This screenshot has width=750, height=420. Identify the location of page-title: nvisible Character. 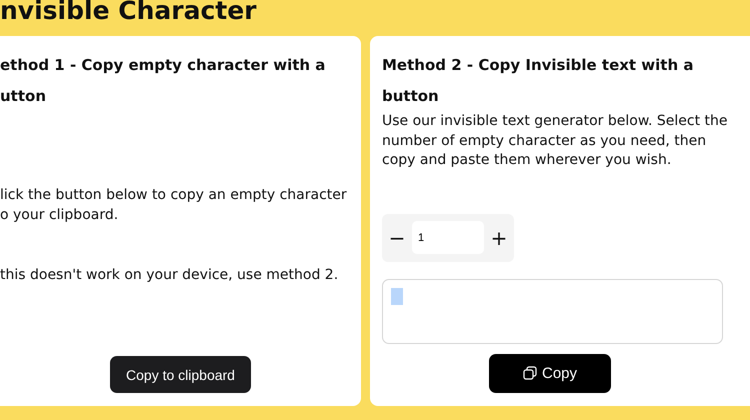
(129, 13).